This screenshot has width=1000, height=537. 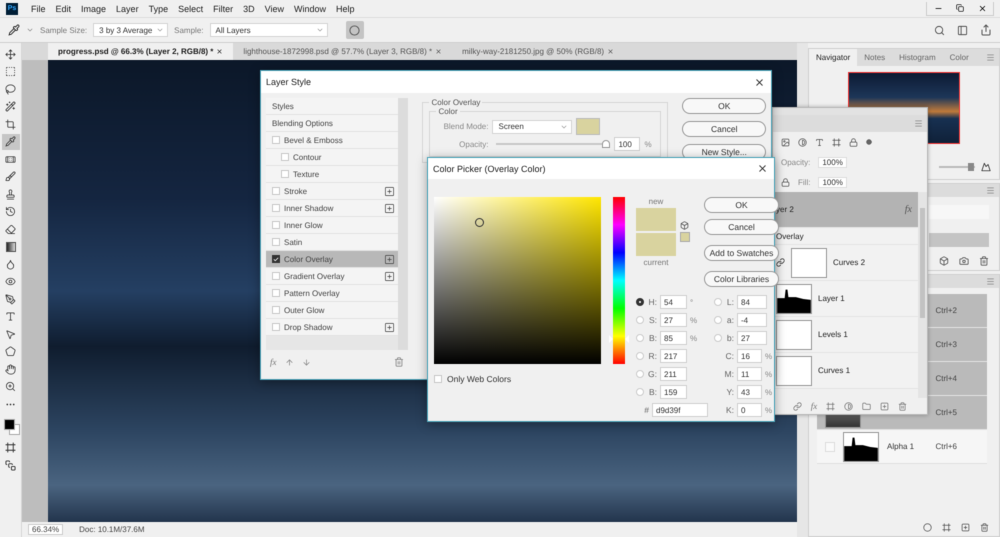 I want to click on dialog-button: OK, so click(x=724, y=106).